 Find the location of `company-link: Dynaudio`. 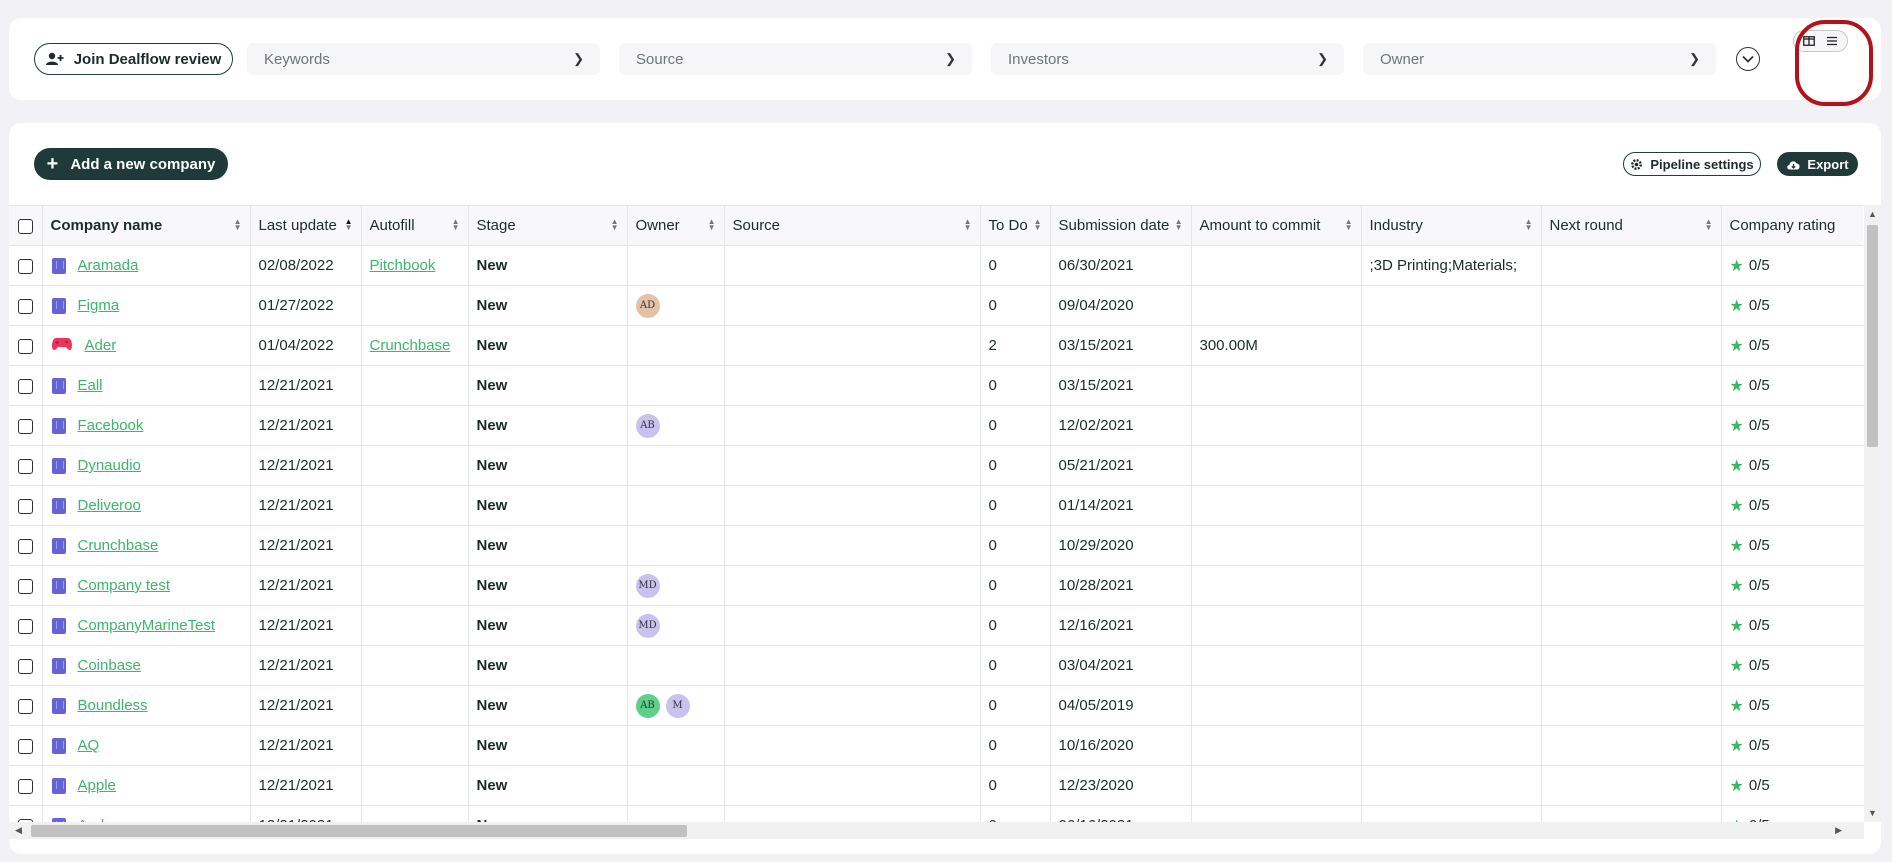

company-link: Dynaudio is located at coordinates (109, 465).